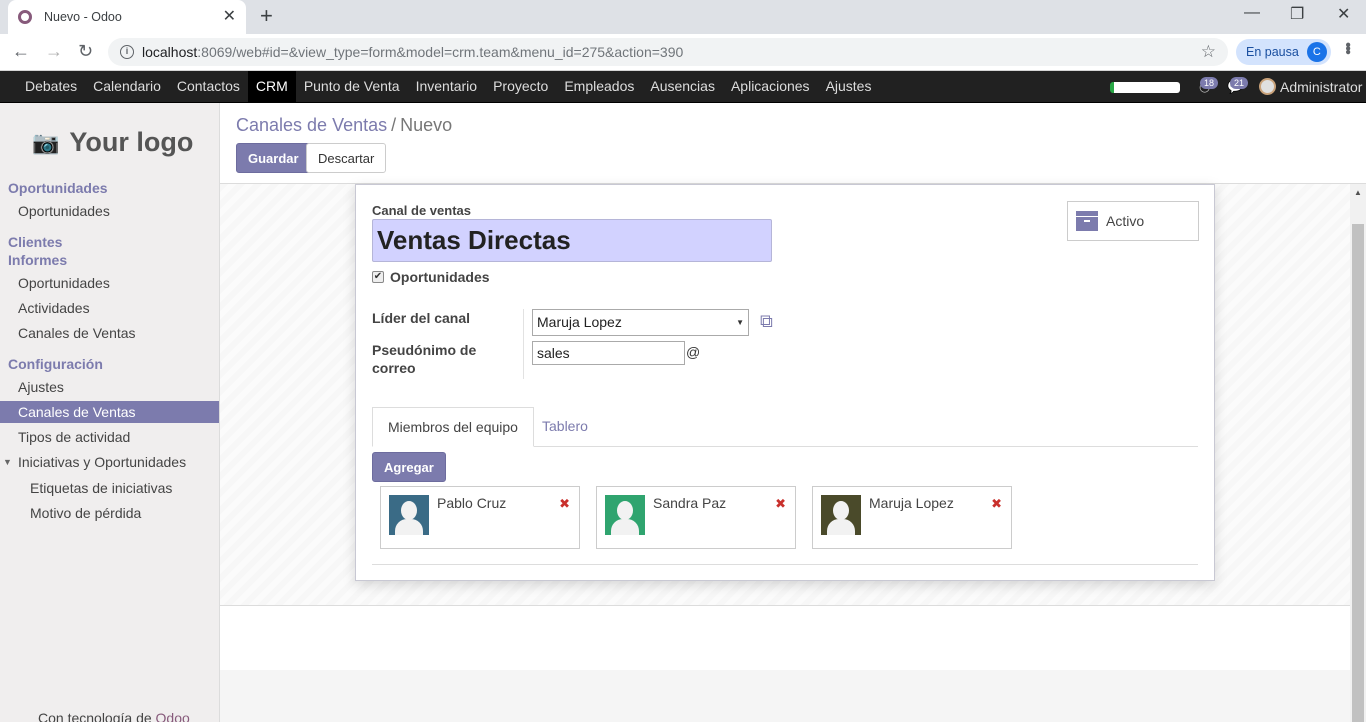 The height and width of the screenshot is (722, 1366). I want to click on opportunities-option: ✔ Oportunidades, so click(431, 277).